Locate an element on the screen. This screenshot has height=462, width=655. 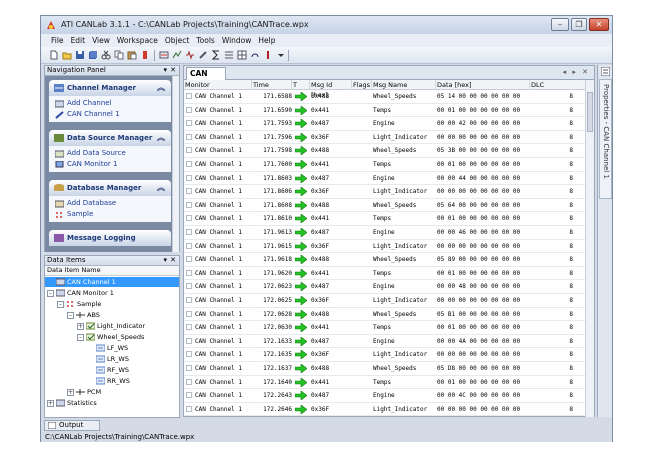
signal-icon is located at coordinates (190, 55).